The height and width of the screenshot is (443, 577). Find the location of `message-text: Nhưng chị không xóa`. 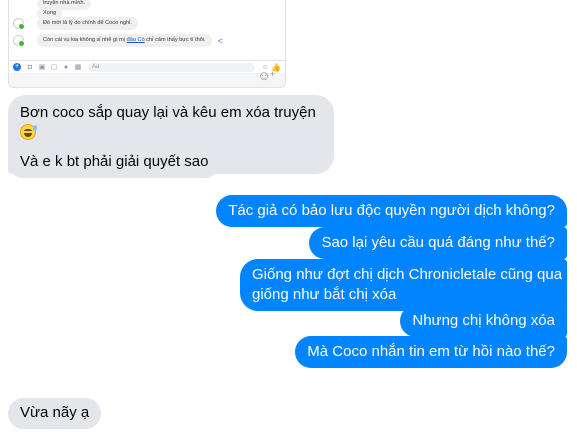

message-text: Nhưng chị không xóa is located at coordinates (483, 320).